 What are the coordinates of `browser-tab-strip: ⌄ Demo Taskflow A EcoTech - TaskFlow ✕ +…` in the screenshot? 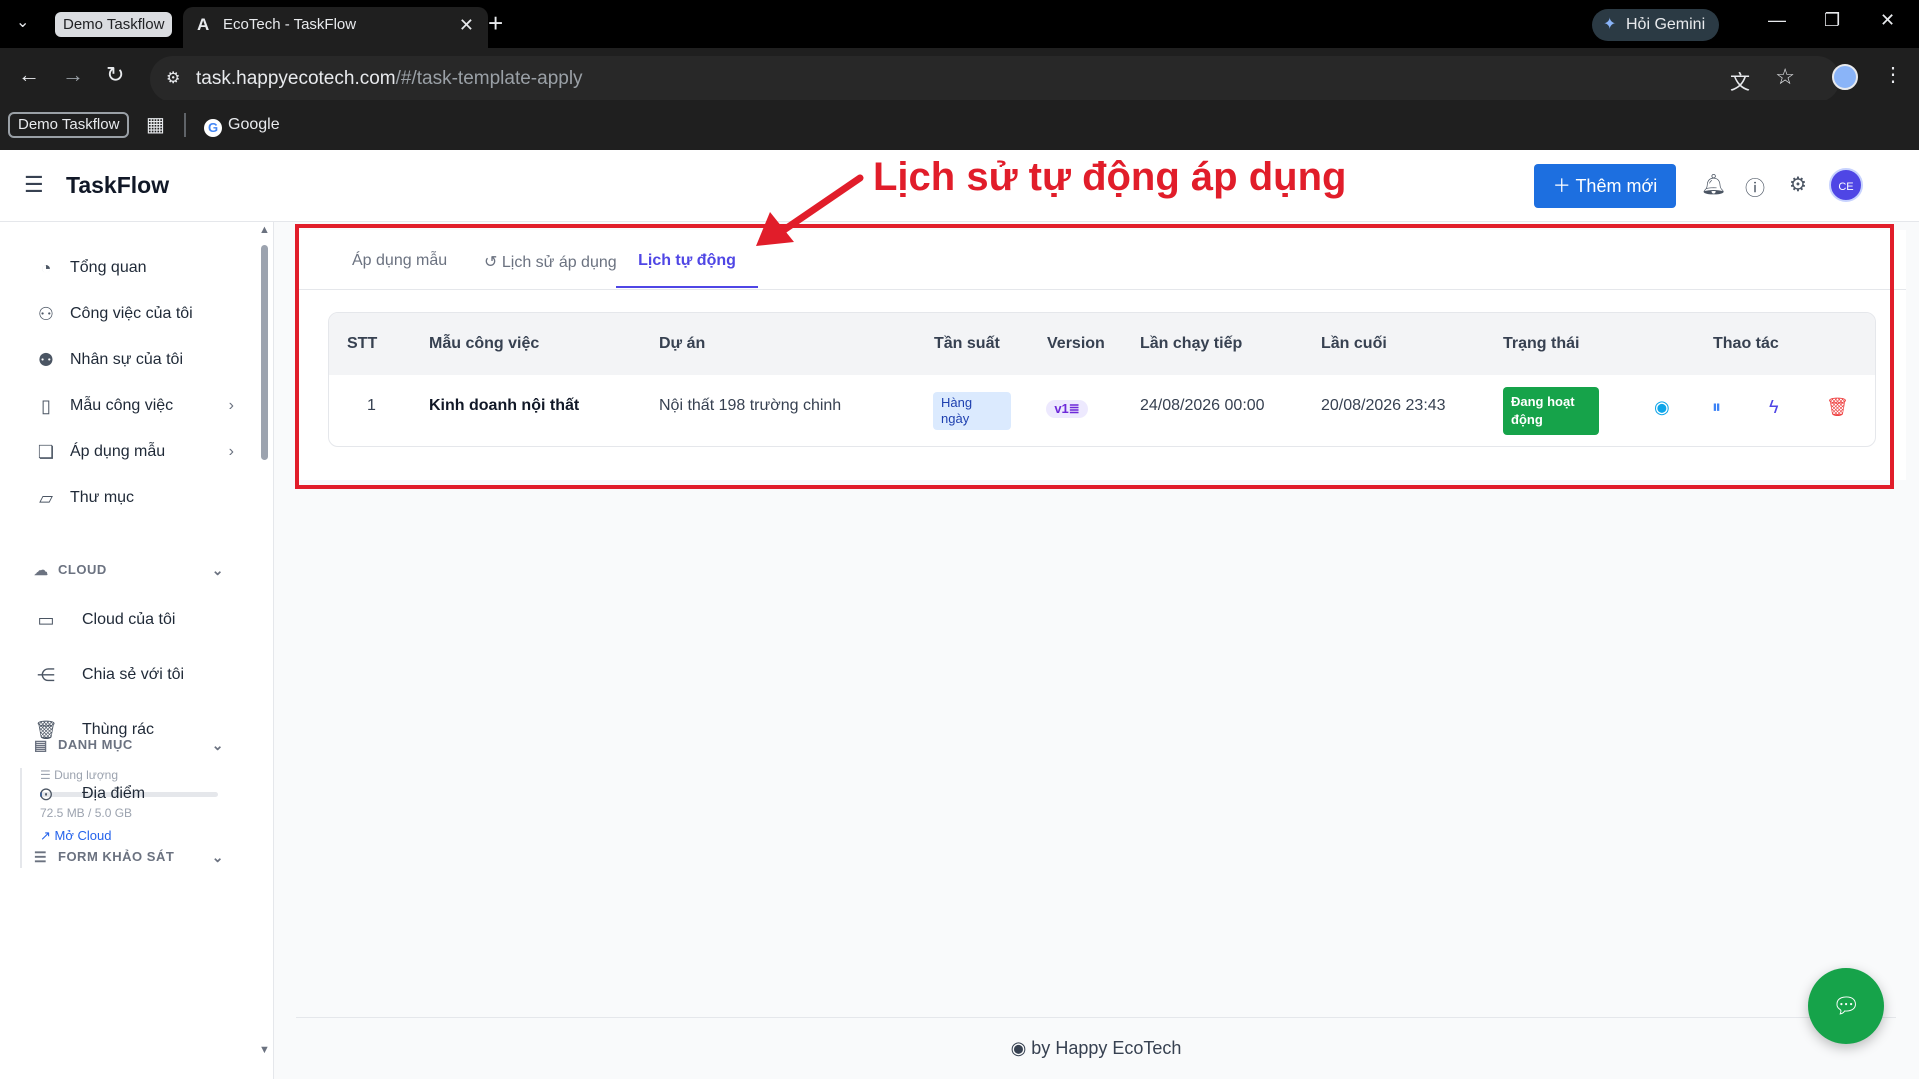 It's located at (959, 24).